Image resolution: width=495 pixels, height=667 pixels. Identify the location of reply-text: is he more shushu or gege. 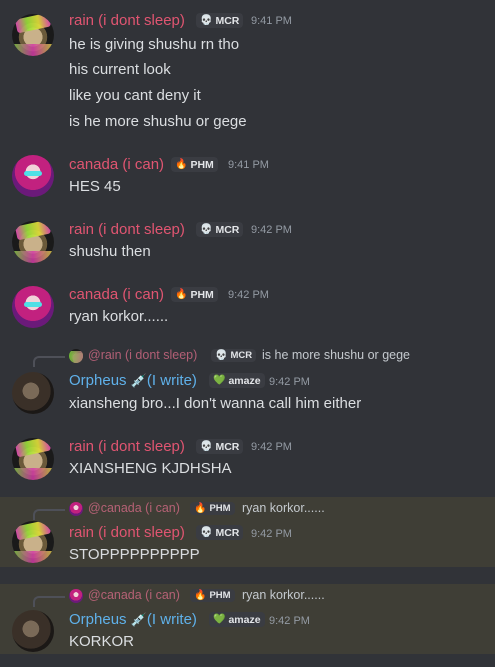
(336, 355).